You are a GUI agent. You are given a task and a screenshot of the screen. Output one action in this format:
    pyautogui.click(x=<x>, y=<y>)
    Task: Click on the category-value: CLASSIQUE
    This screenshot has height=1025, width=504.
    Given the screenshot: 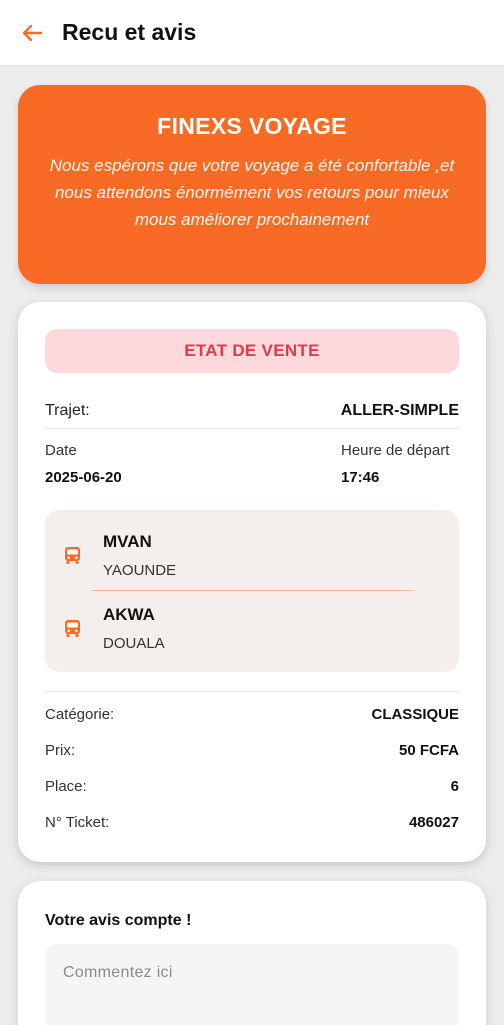 What is the action you would take?
    pyautogui.click(x=415, y=714)
    